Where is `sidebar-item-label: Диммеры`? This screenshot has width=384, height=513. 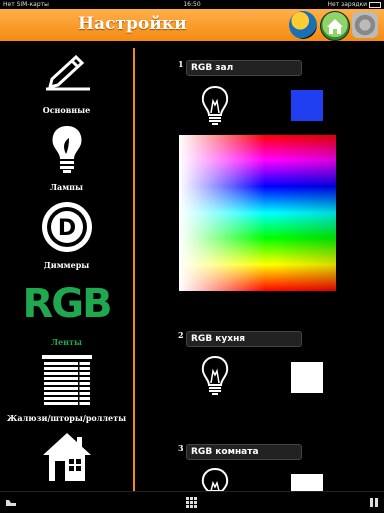
sidebar-item-label: Диммеры is located at coordinates (66, 265).